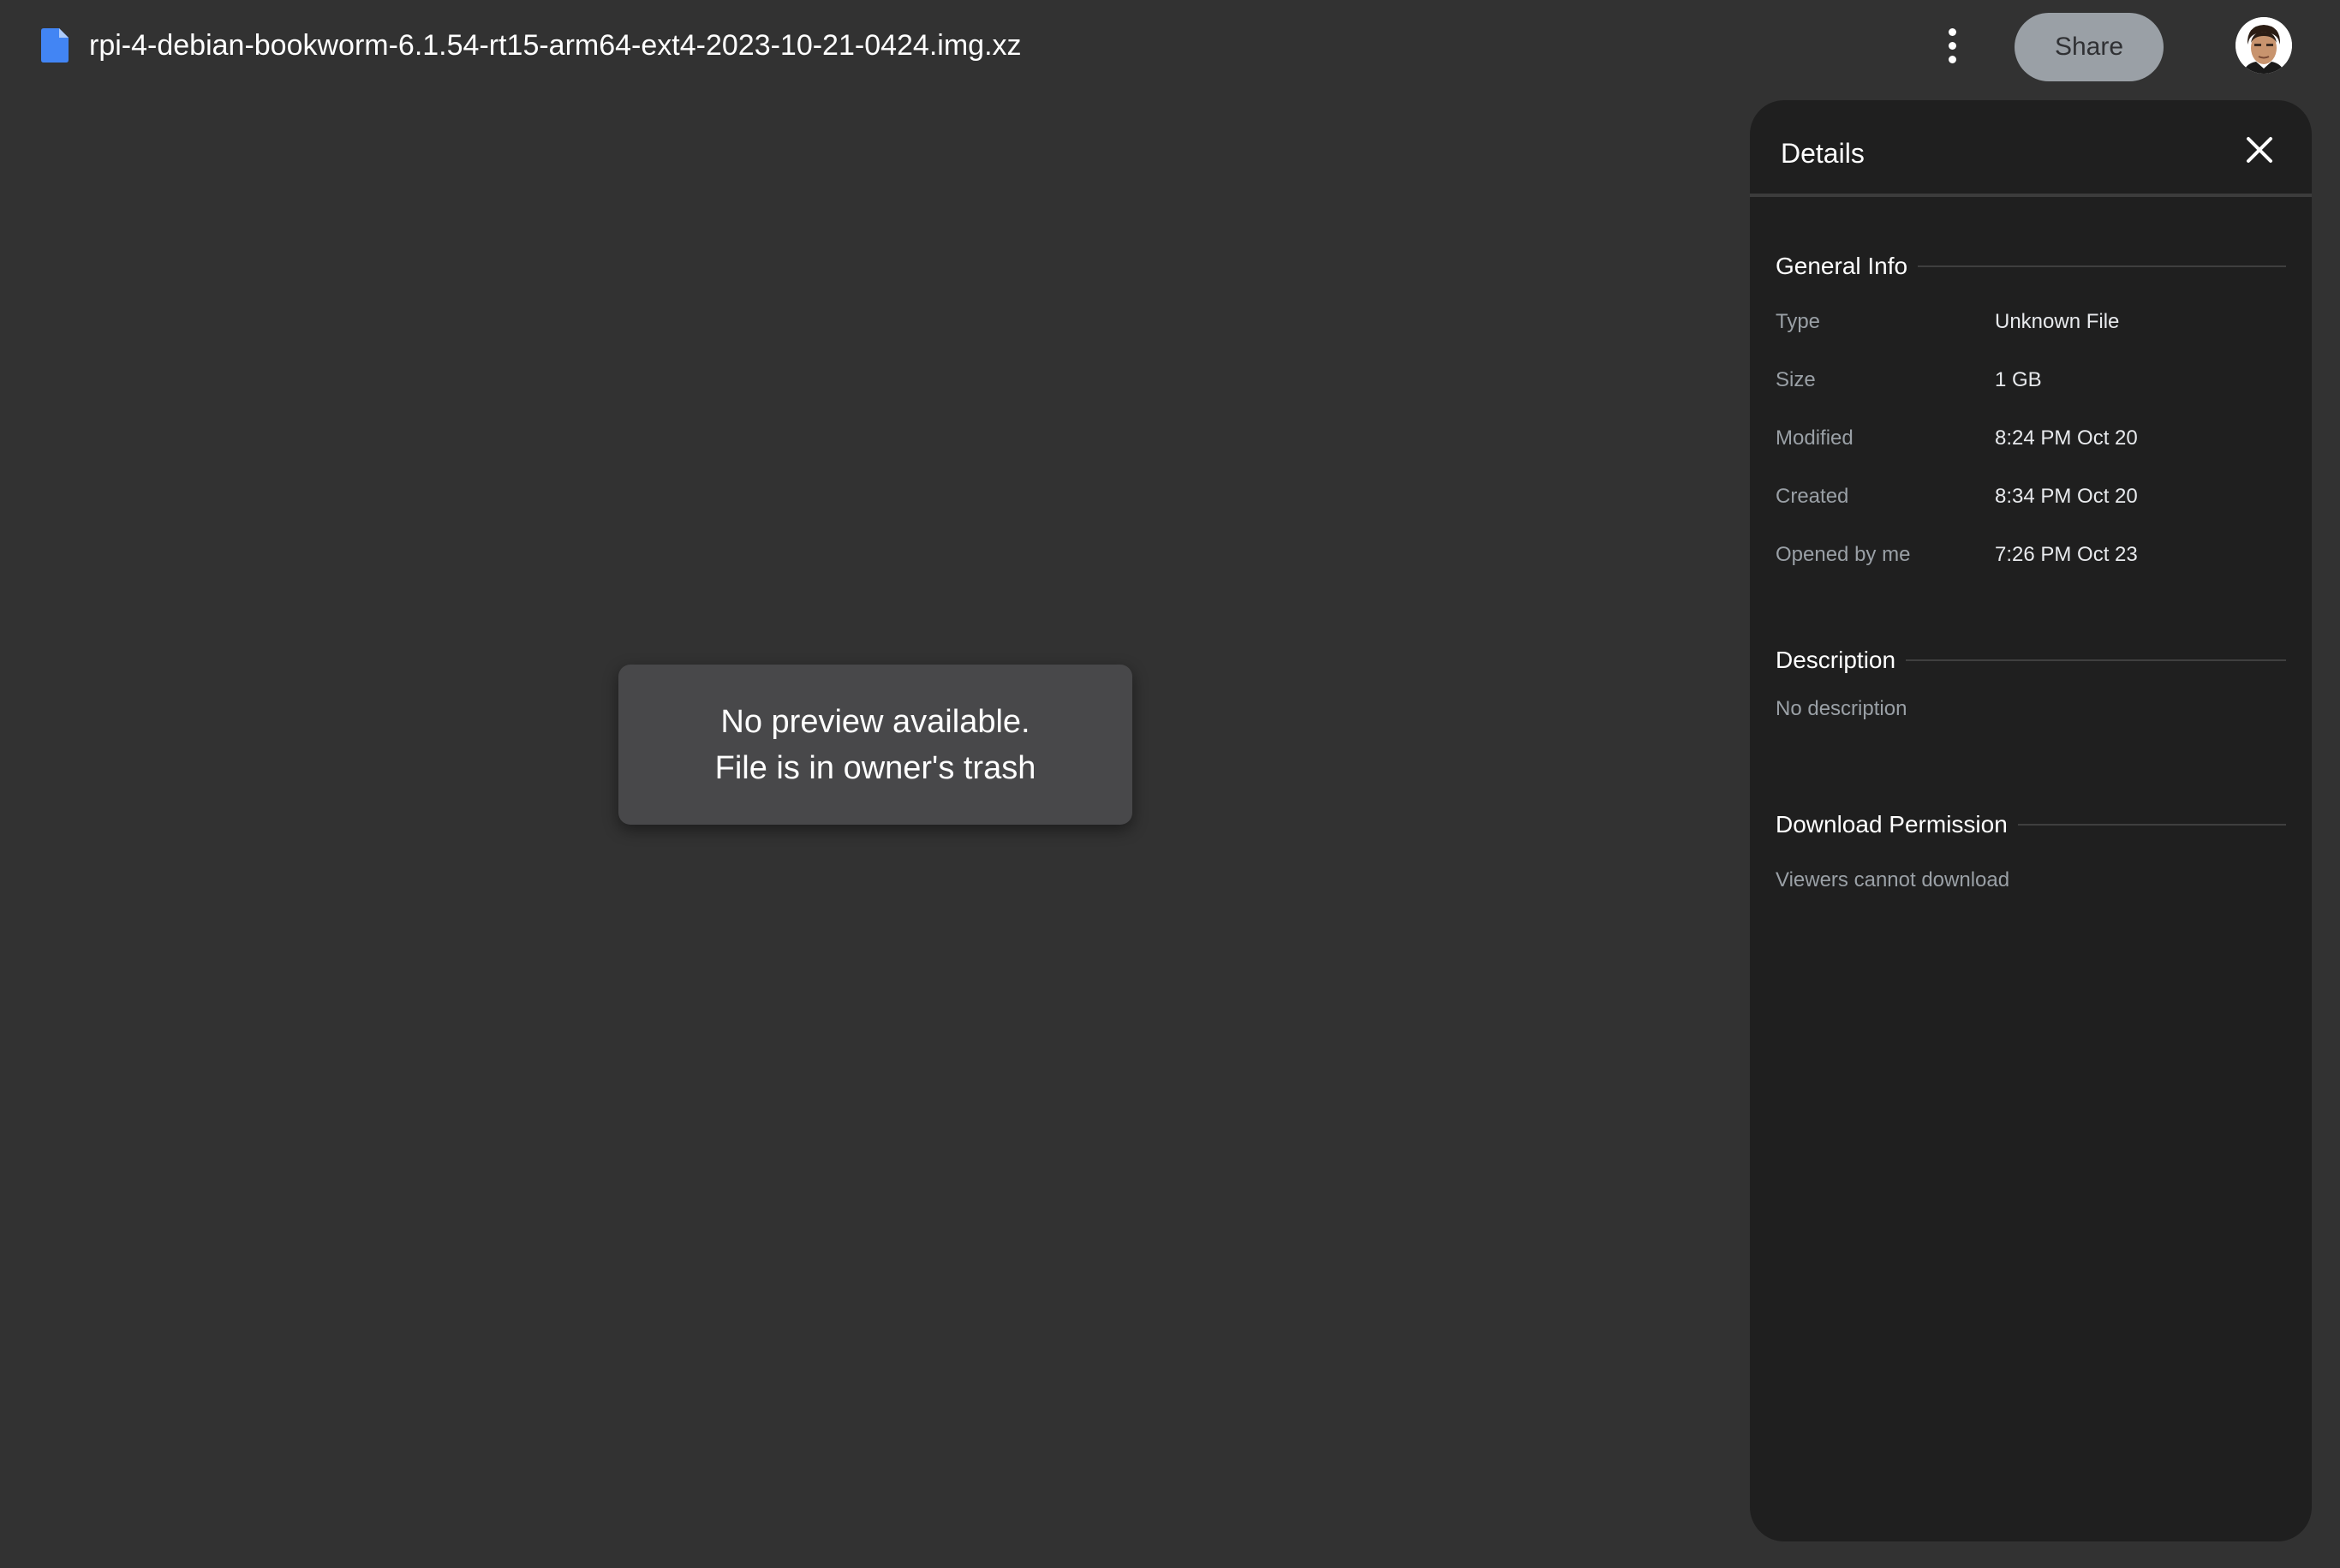 This screenshot has height=1568, width=2340. What do you see at coordinates (2066, 438) in the screenshot?
I see `modified-value: 8:24 PM Oct 20` at bounding box center [2066, 438].